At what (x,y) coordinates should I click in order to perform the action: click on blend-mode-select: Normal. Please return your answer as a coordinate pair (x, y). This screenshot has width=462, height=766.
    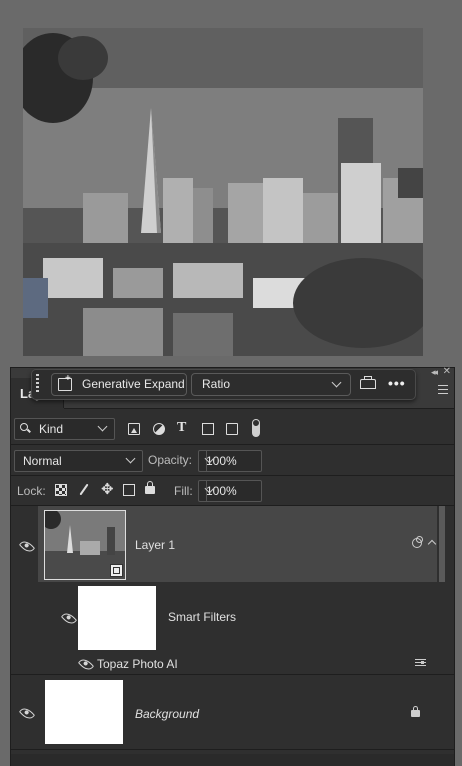
    Looking at the image, I should click on (78, 461).